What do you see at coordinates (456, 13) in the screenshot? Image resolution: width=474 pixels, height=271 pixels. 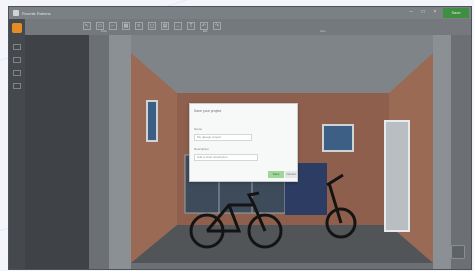 I see `save-button: Save` at bounding box center [456, 13].